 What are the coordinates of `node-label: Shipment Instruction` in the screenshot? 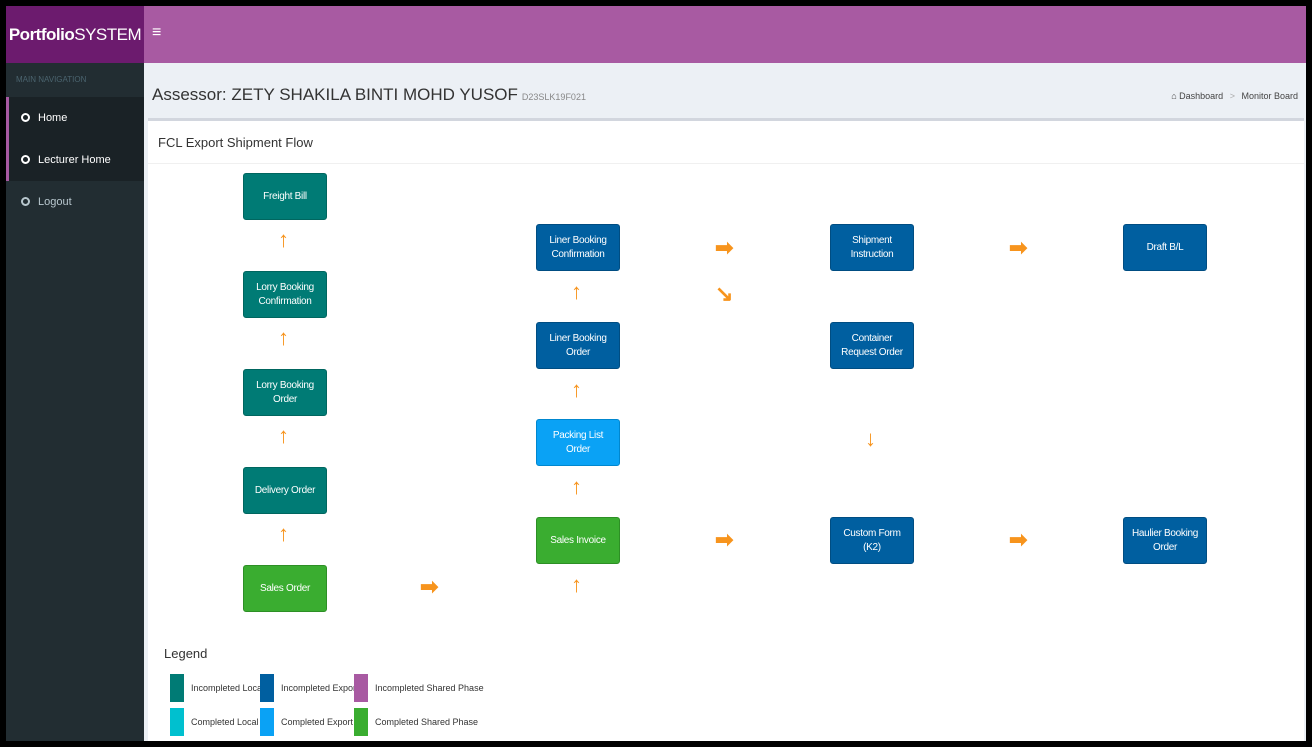 It's located at (872, 247).